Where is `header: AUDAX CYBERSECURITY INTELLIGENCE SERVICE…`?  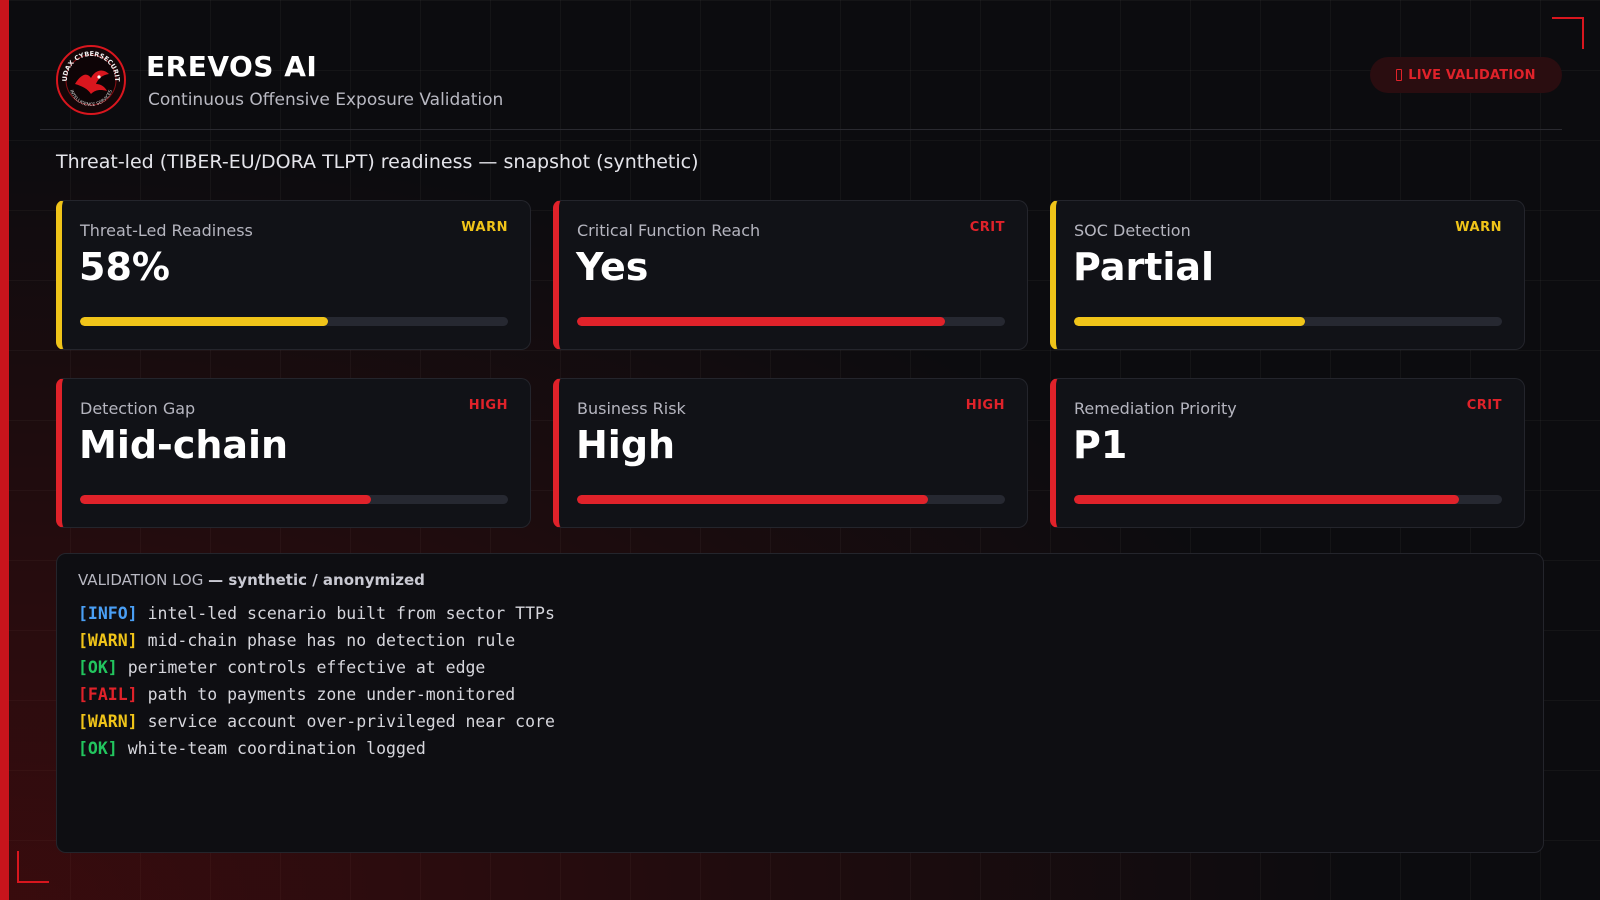
header: AUDAX CYBERSECURITY INTELLIGENCE SERVICE… is located at coordinates (801, 80).